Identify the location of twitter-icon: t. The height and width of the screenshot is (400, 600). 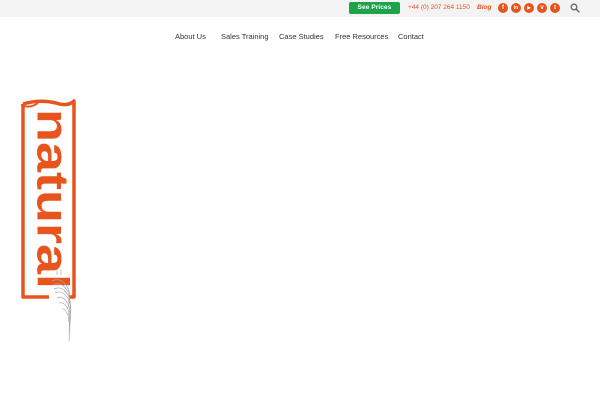
(555, 8).